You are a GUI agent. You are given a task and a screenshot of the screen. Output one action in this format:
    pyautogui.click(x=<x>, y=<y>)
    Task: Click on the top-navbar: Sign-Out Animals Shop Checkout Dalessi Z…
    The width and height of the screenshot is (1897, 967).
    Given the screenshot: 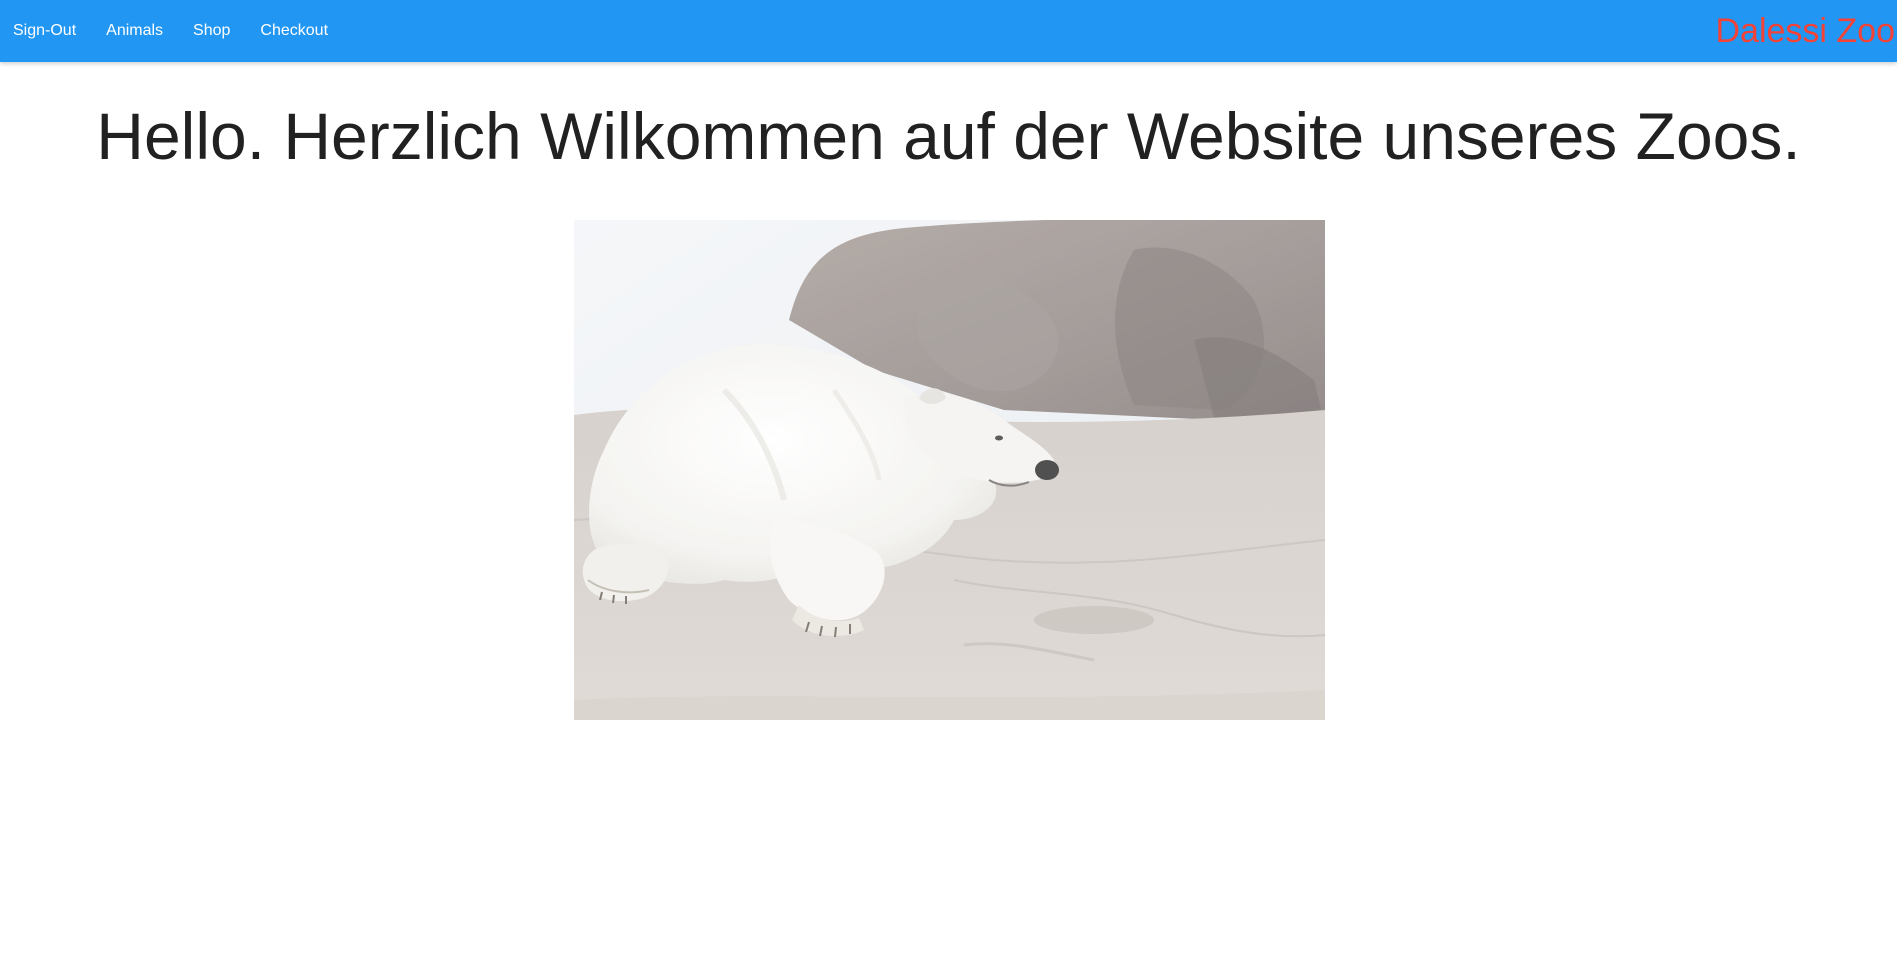 What is the action you would take?
    pyautogui.click(x=948, y=31)
    